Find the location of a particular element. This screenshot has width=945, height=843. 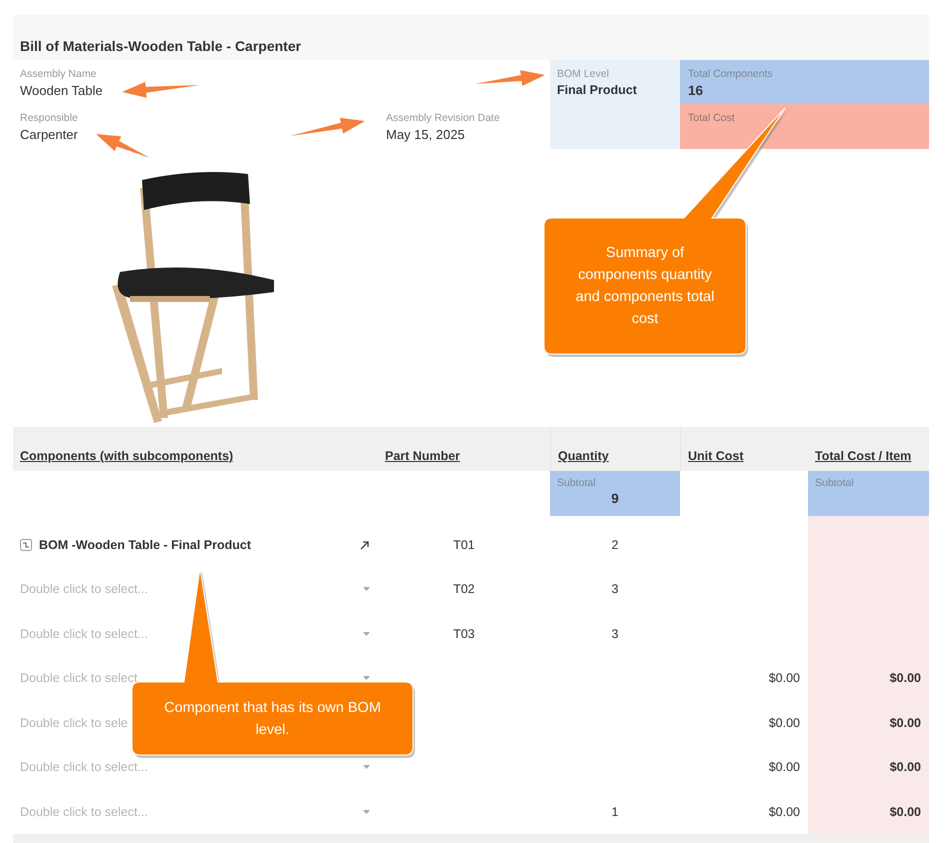

column-header: Part Number is located at coordinates (422, 456).